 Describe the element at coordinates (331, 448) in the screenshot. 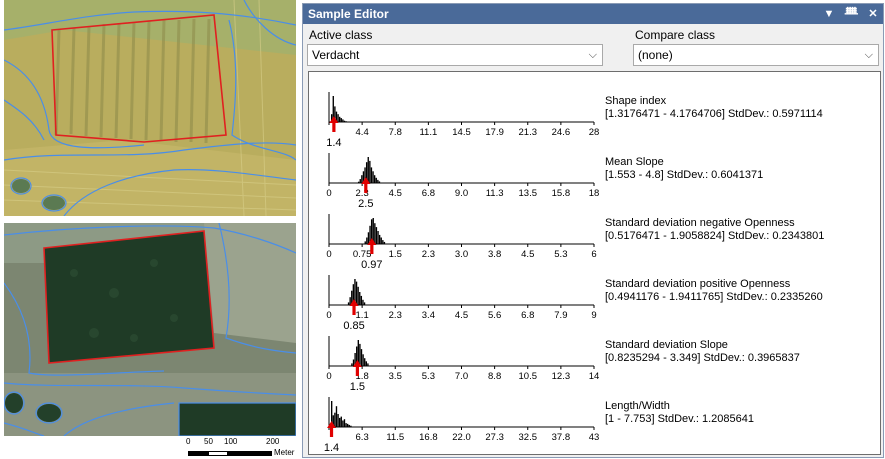

I see `mean-value-label: 1.4` at that location.